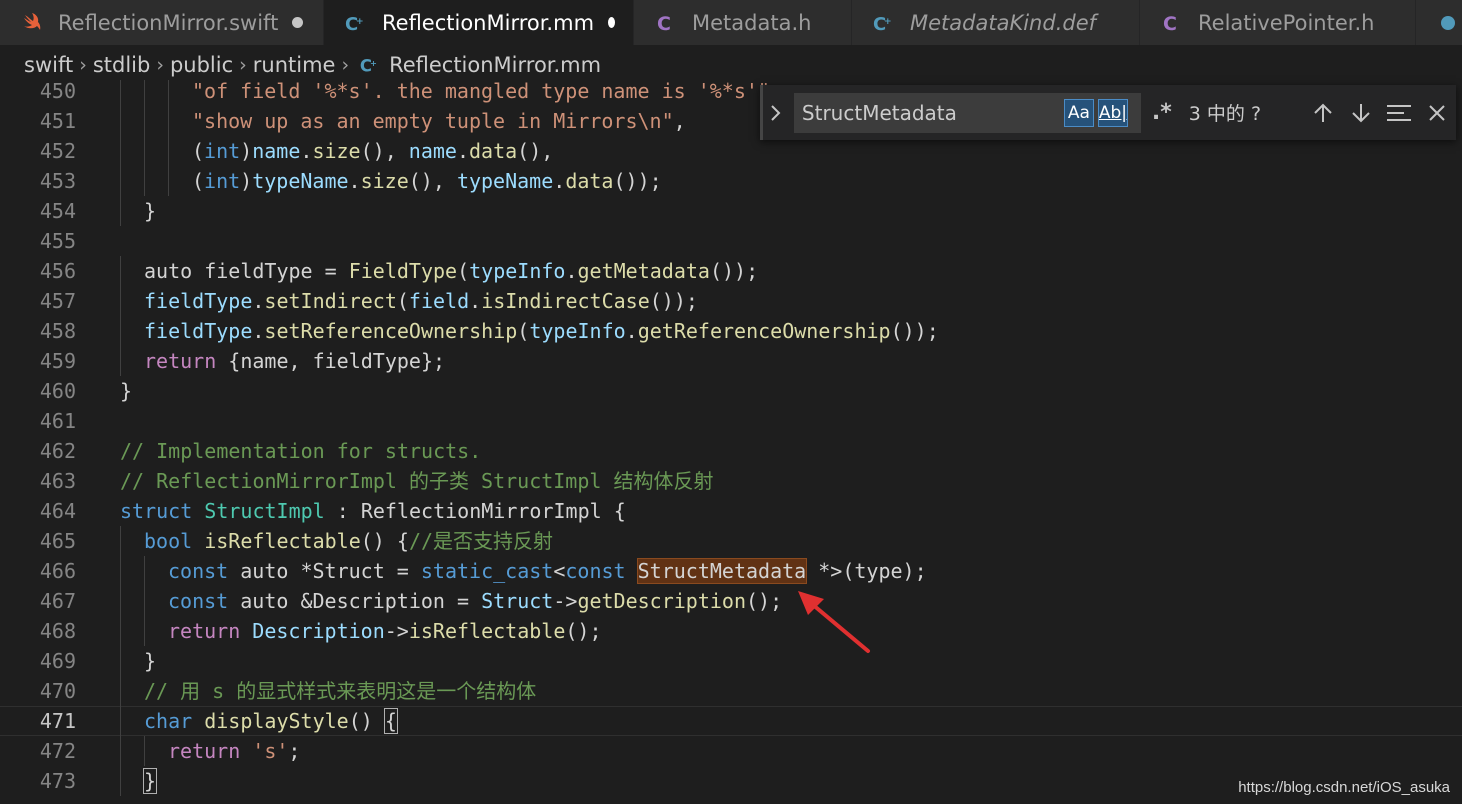 This screenshot has width=1462, height=804. I want to click on find-input, so click(931, 112).